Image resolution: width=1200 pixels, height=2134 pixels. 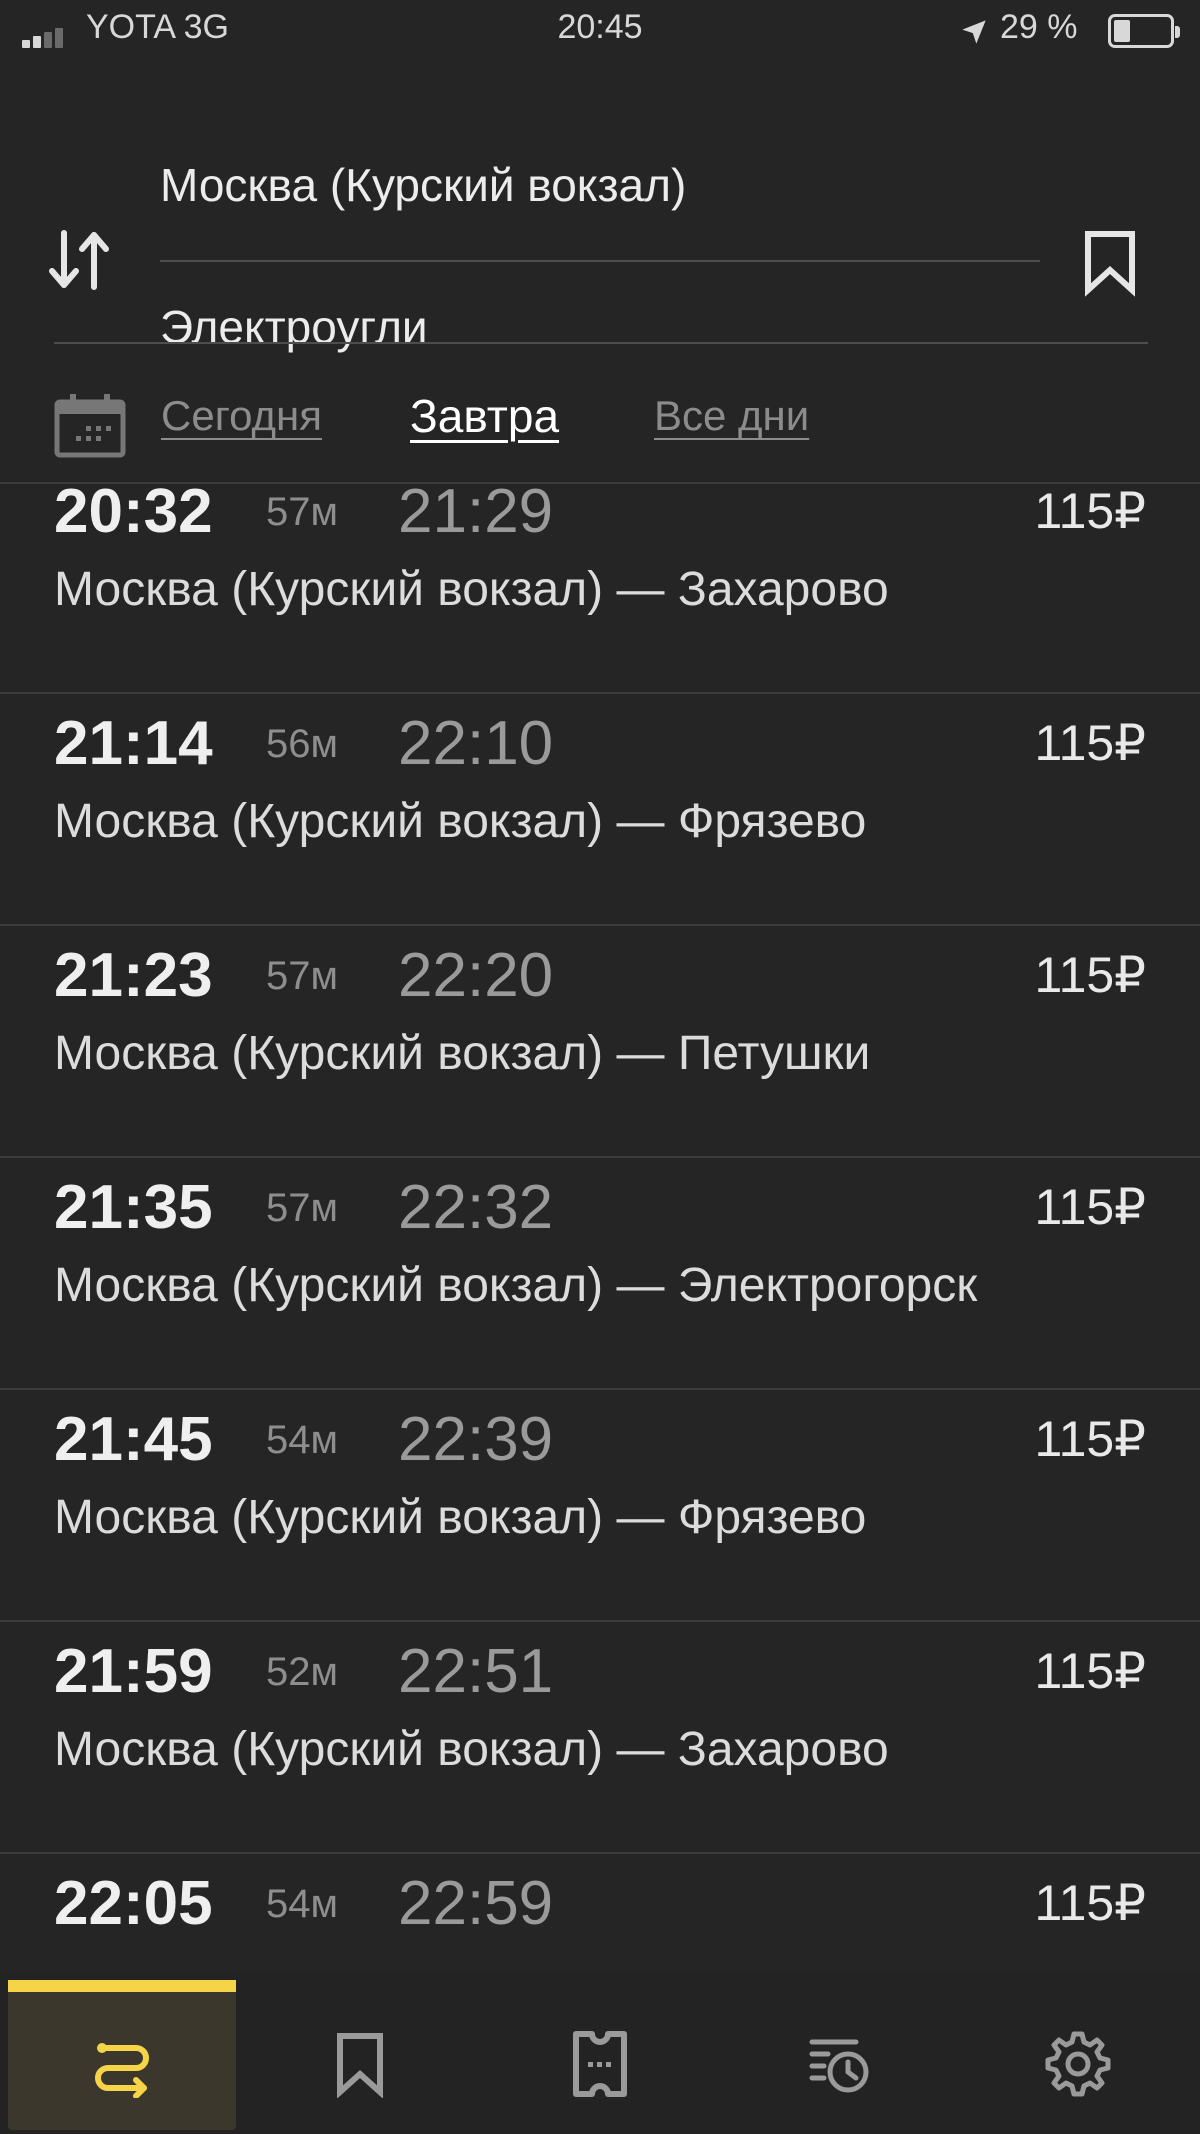 I want to click on route-icon, so click(x=122, y=2070).